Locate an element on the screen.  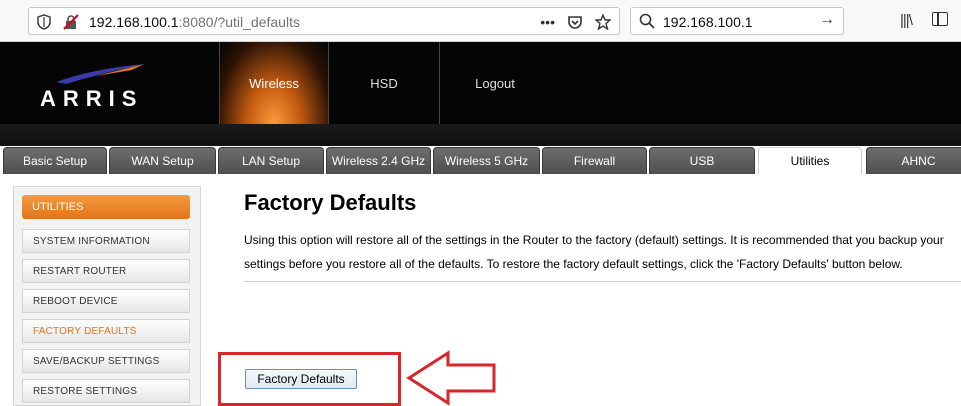
tab-ahnc: AHNC is located at coordinates (913, 160).